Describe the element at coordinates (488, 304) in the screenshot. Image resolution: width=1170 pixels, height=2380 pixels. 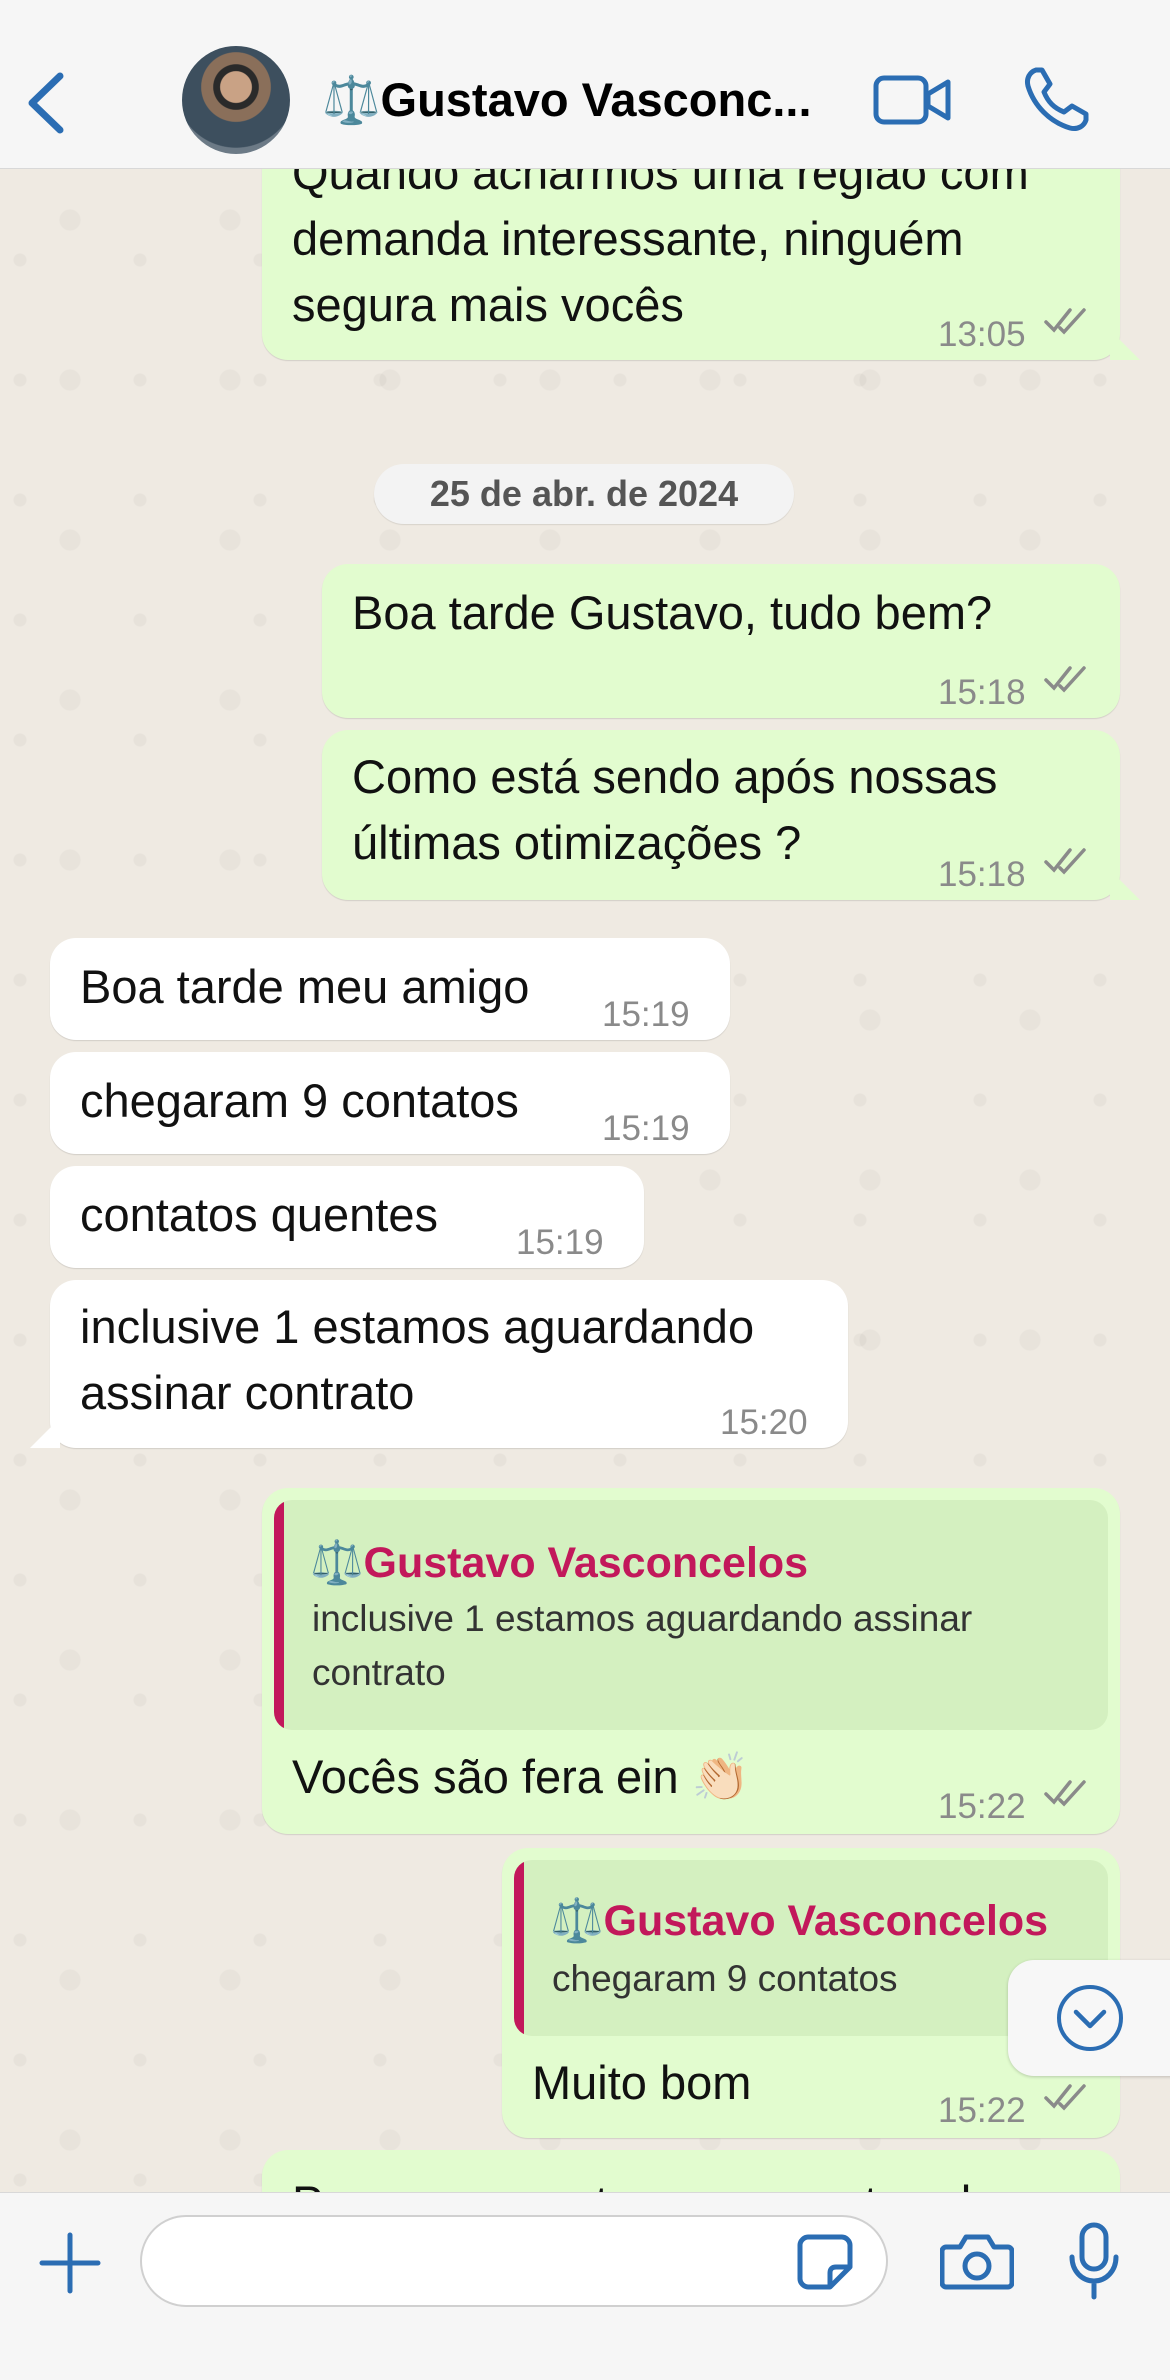
I see `message-text-line: segura mais vocês` at that location.